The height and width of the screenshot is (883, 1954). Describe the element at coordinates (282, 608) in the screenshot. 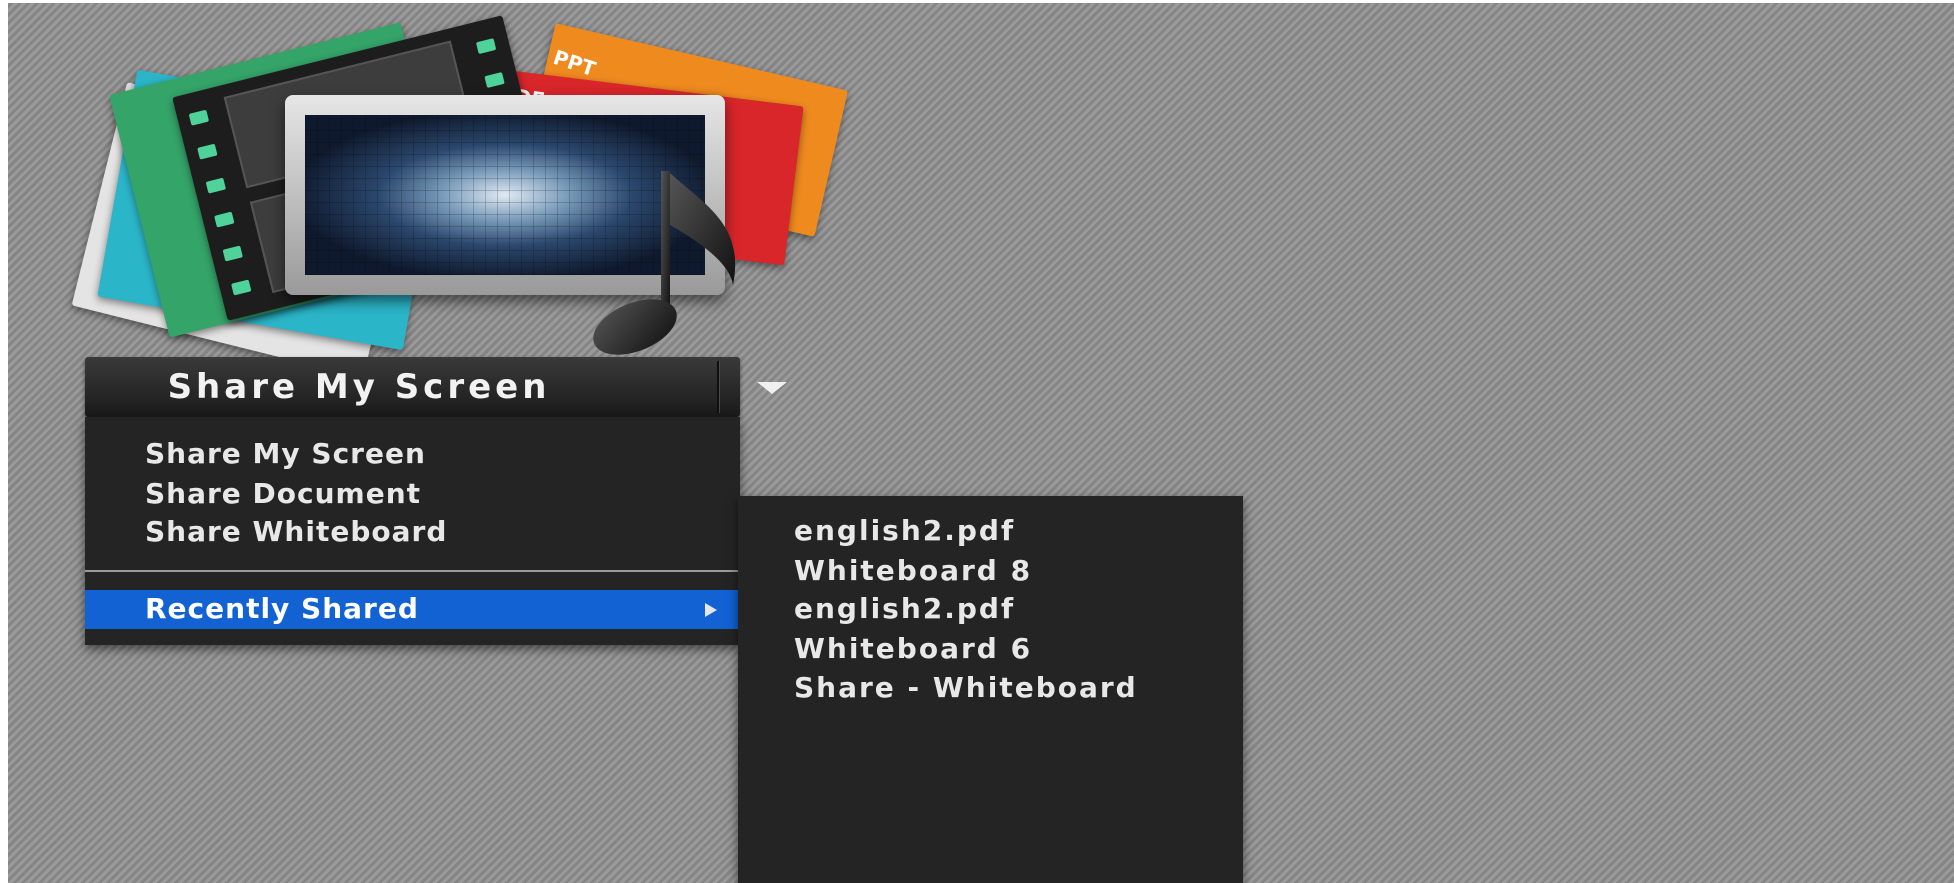

I see `recently-shared-label: Recently Shared` at that location.